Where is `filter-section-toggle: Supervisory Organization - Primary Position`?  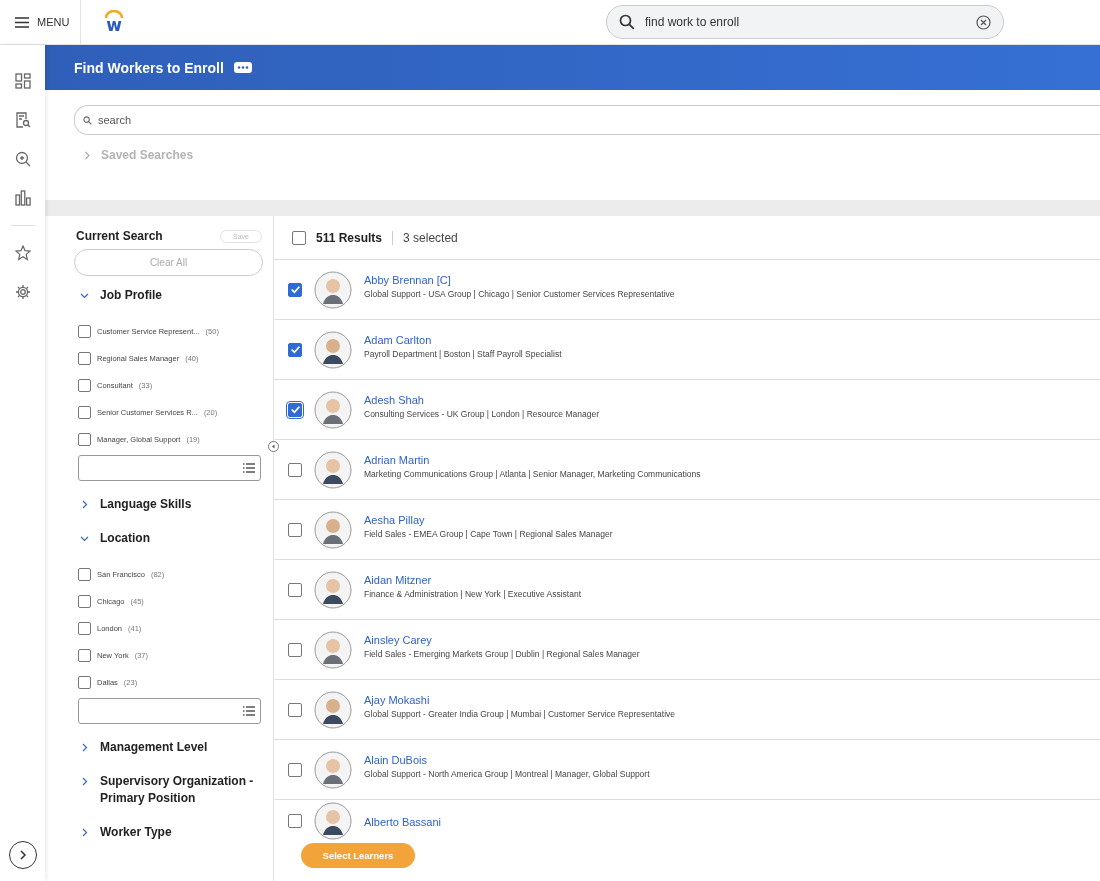 filter-section-toggle: Supervisory Organization - Primary Position is located at coordinates (168, 790).